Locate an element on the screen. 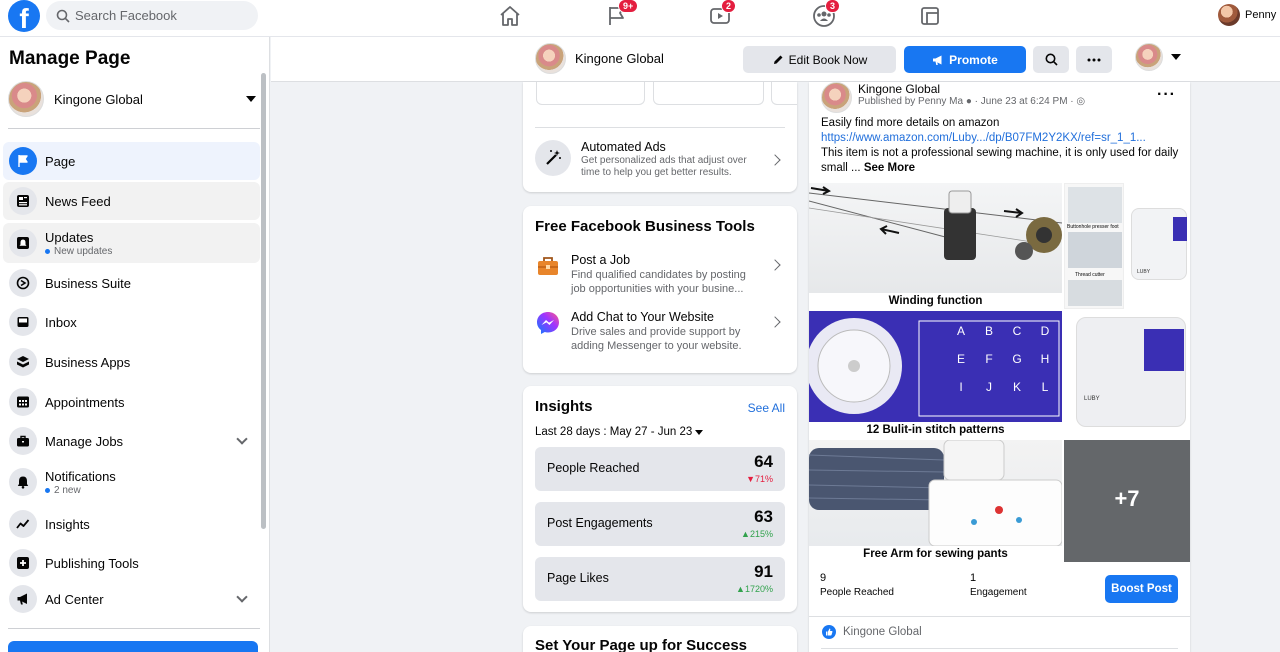 The image size is (1280, 652). post-author-avatar is located at coordinates (836, 97).